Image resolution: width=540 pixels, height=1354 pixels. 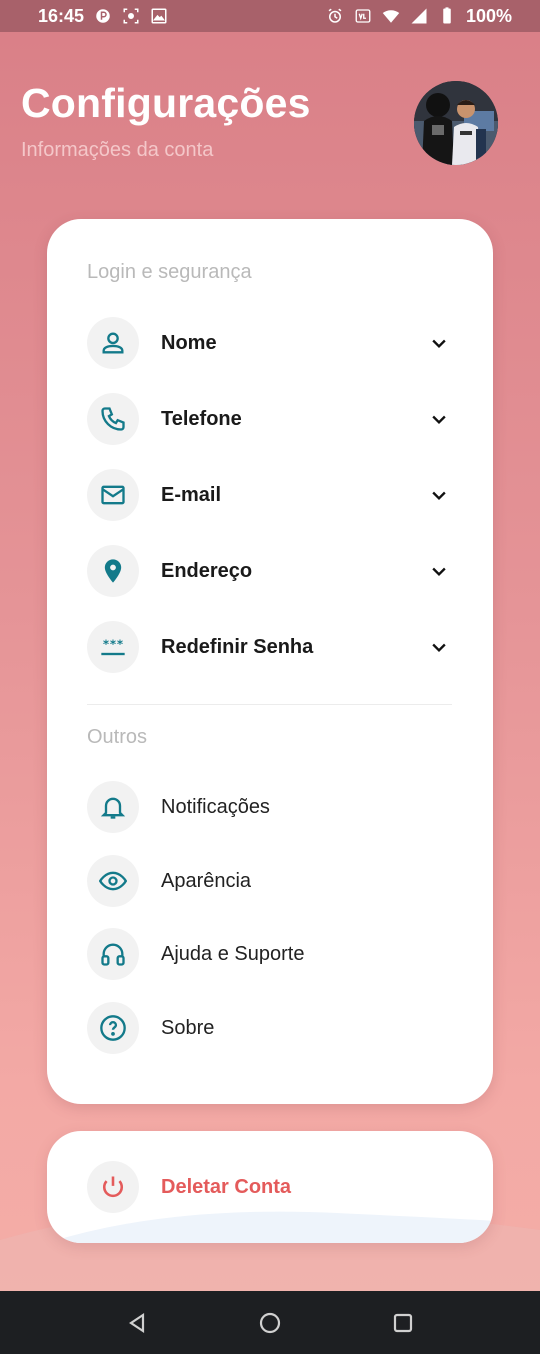 What do you see at coordinates (233, 953) in the screenshot?
I see `settings-item-label: Ajuda e Suporte` at bounding box center [233, 953].